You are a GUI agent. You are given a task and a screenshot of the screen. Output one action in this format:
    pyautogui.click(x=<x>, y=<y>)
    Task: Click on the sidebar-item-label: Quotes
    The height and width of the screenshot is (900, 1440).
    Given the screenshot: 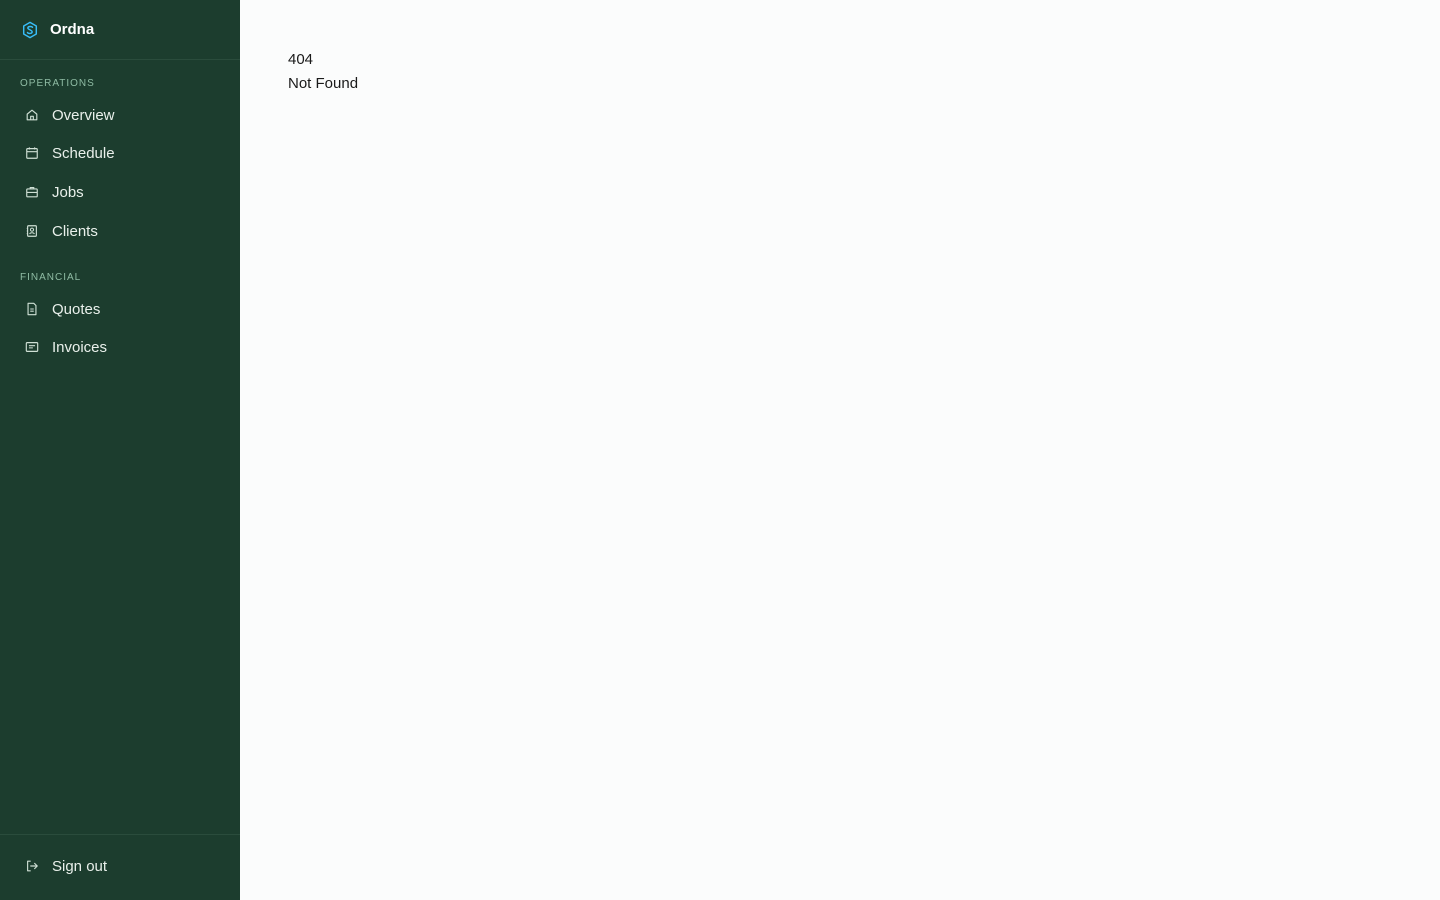 What is the action you would take?
    pyautogui.click(x=76, y=309)
    